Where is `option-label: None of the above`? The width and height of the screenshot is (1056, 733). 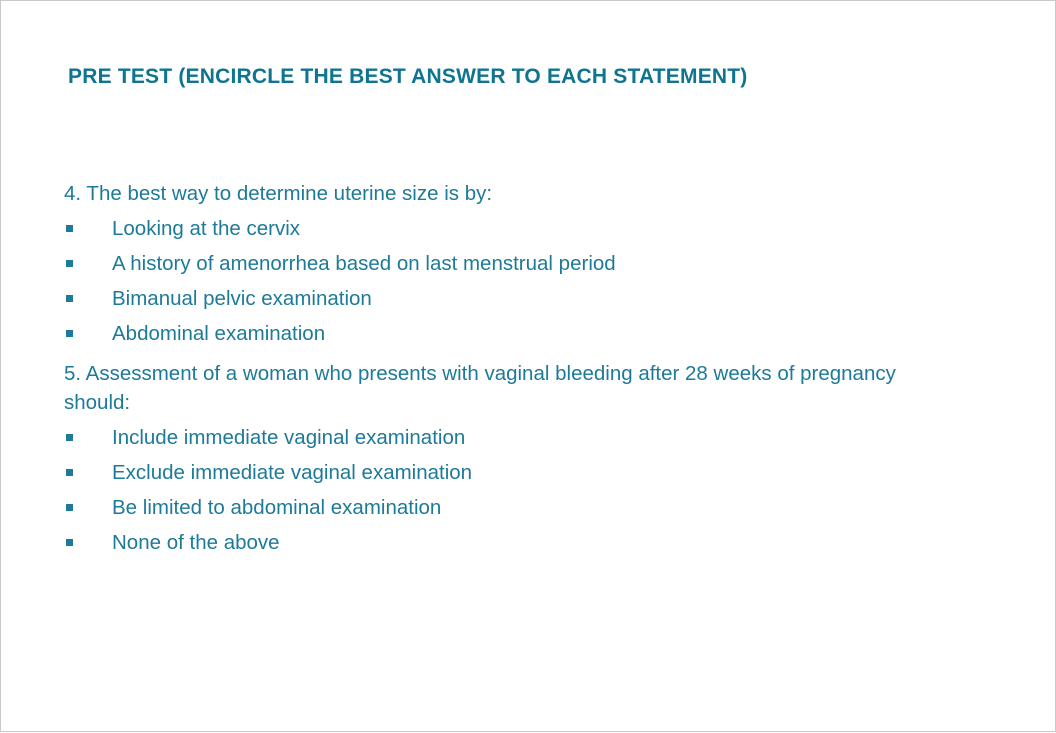 option-label: None of the above is located at coordinates (196, 542).